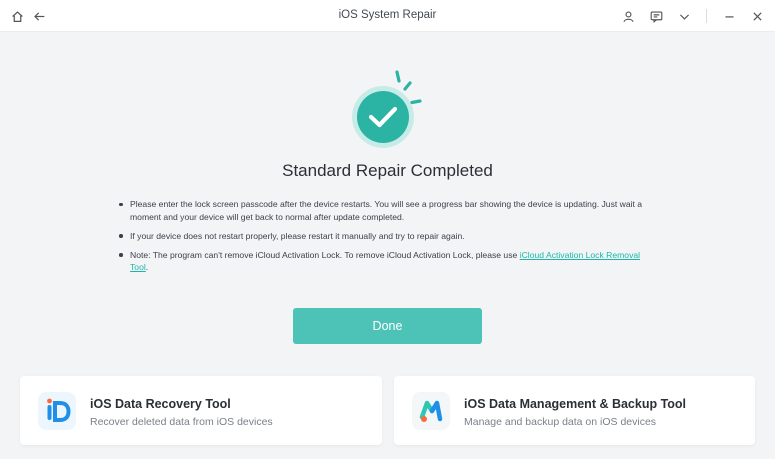 This screenshot has width=775, height=459. Describe the element at coordinates (684, 16) in the screenshot. I see `chevron-down-icon` at that location.